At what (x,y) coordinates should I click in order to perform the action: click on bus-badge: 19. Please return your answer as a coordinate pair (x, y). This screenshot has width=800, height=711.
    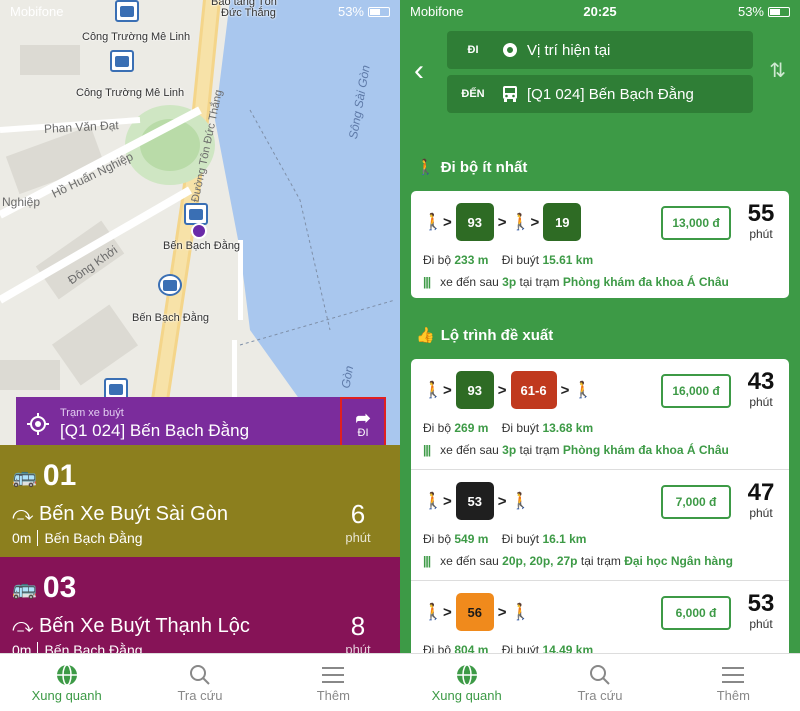
    Looking at the image, I should click on (562, 222).